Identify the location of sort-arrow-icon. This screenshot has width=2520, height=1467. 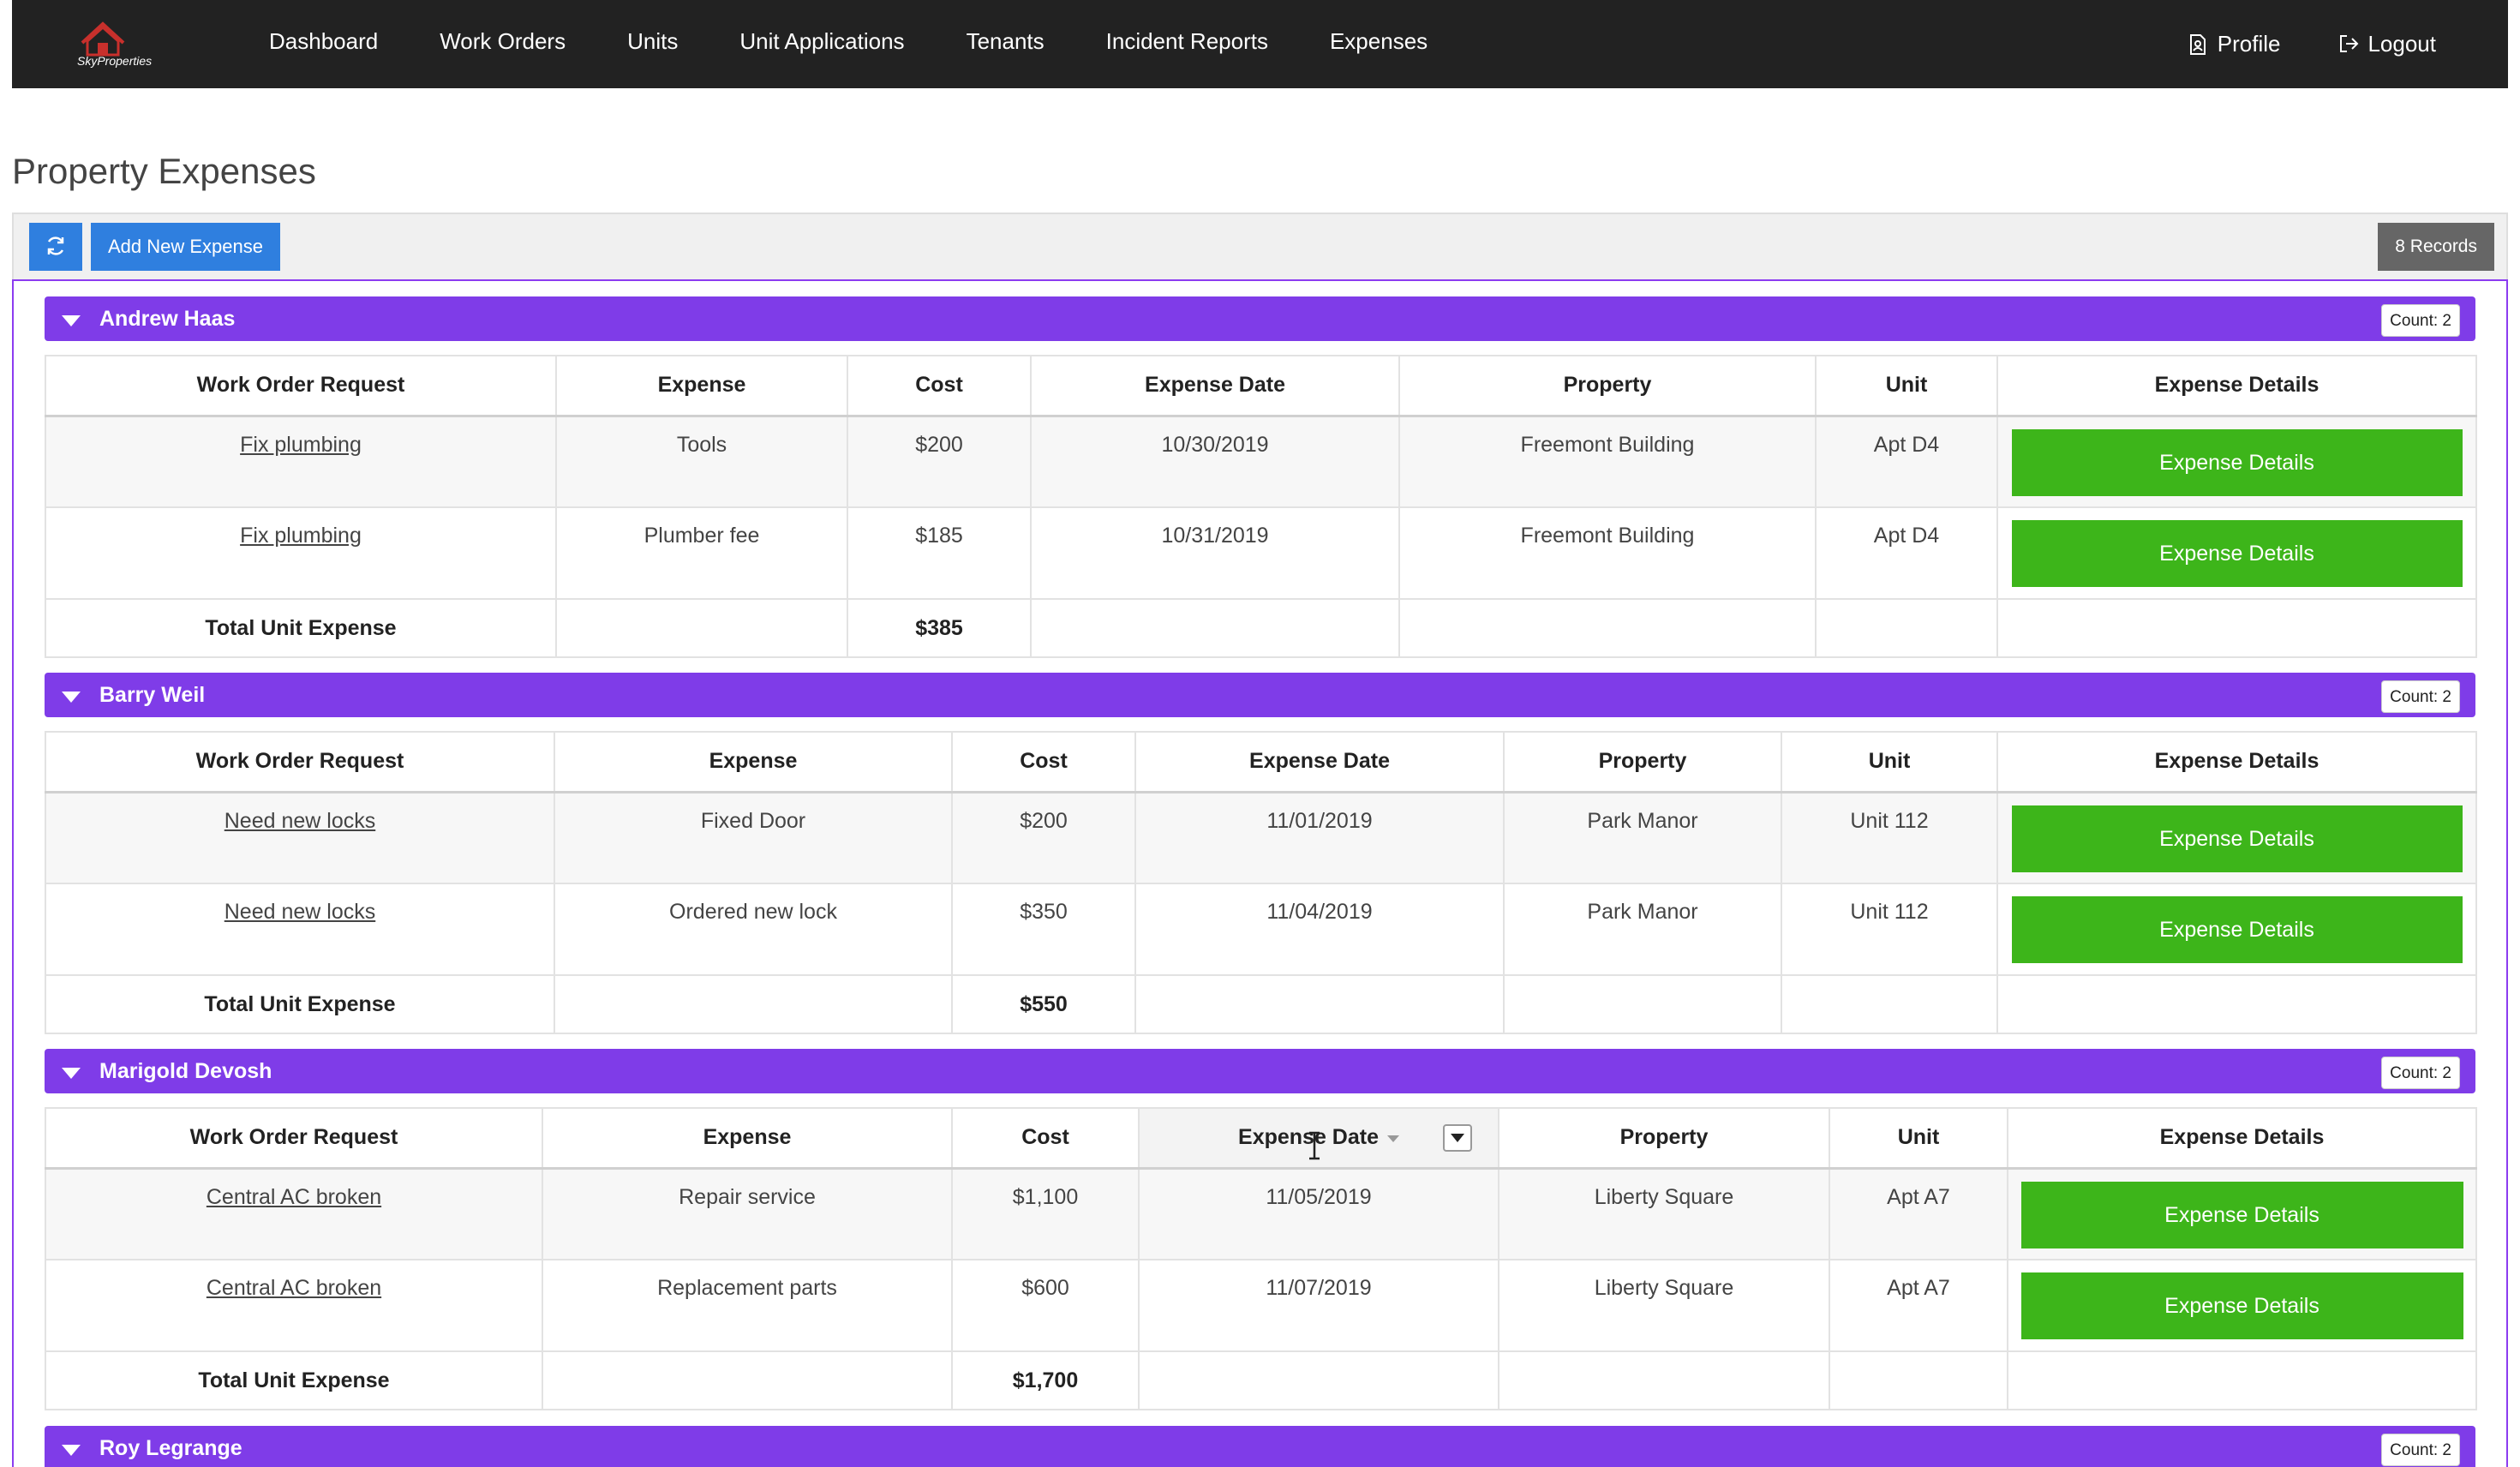
(1393, 1138).